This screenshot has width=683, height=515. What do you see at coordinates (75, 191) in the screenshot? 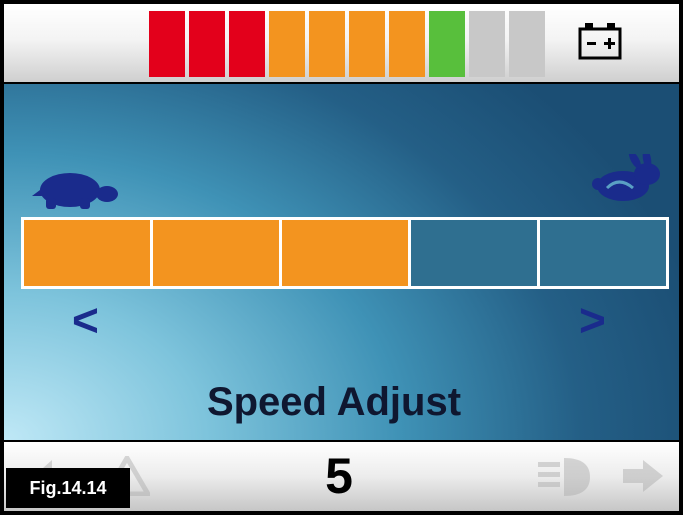
I see `turtle-icon` at bounding box center [75, 191].